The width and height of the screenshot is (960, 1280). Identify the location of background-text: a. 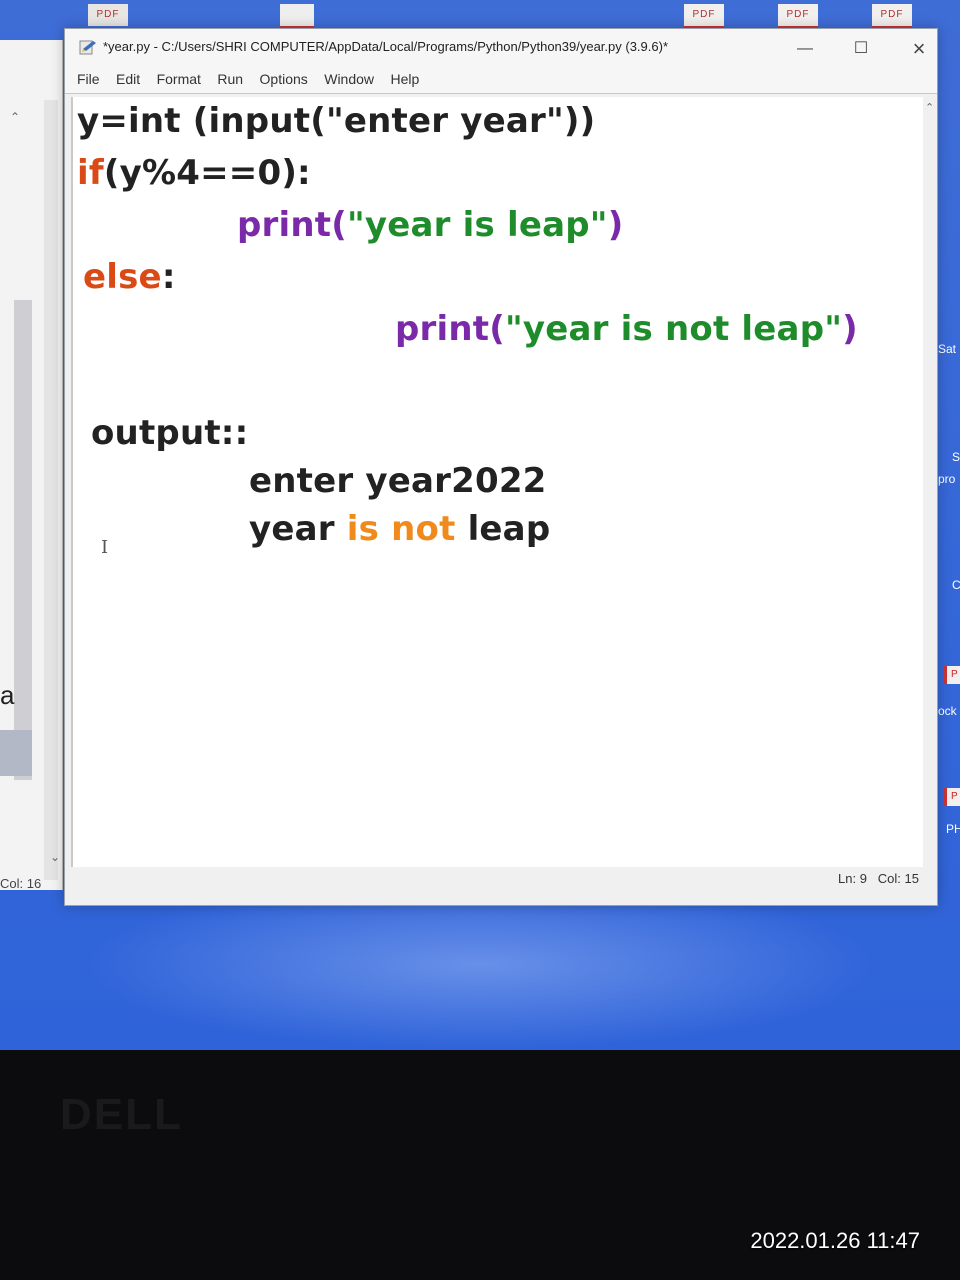
(7, 695).